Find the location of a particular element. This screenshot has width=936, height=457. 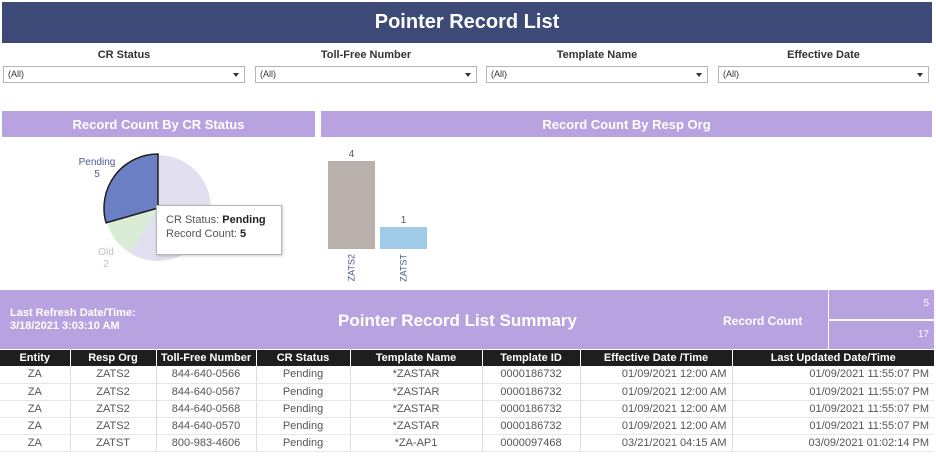

filter-label: Template Name is located at coordinates (597, 55).